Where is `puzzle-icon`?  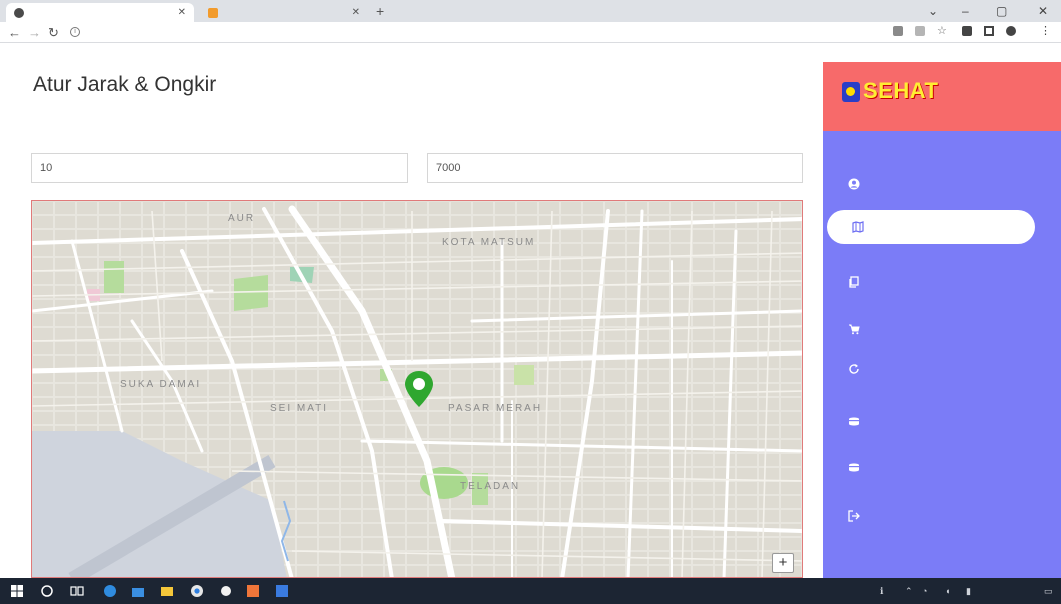
puzzle-icon is located at coordinates (967, 31).